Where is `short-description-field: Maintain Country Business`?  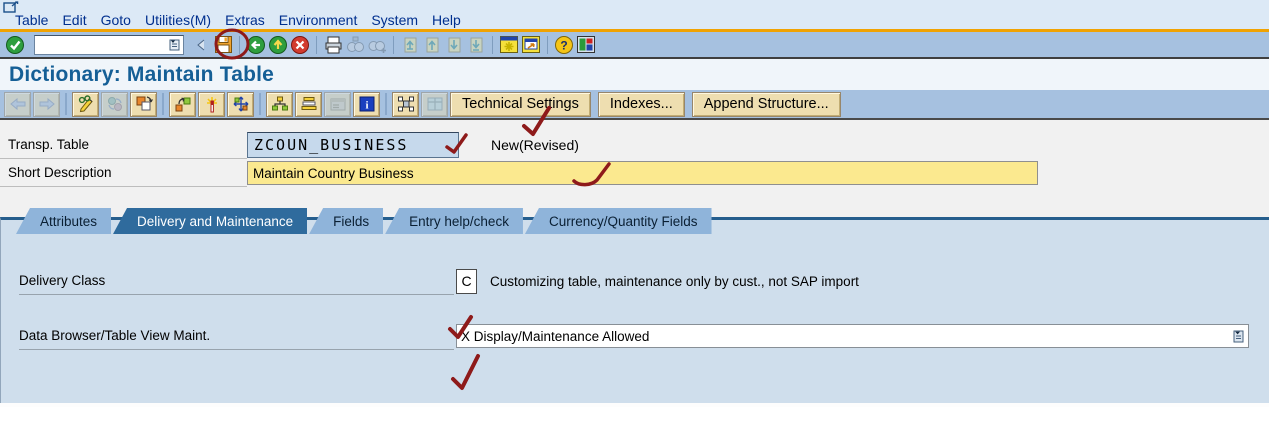
short-description-field: Maintain Country Business is located at coordinates (642, 173).